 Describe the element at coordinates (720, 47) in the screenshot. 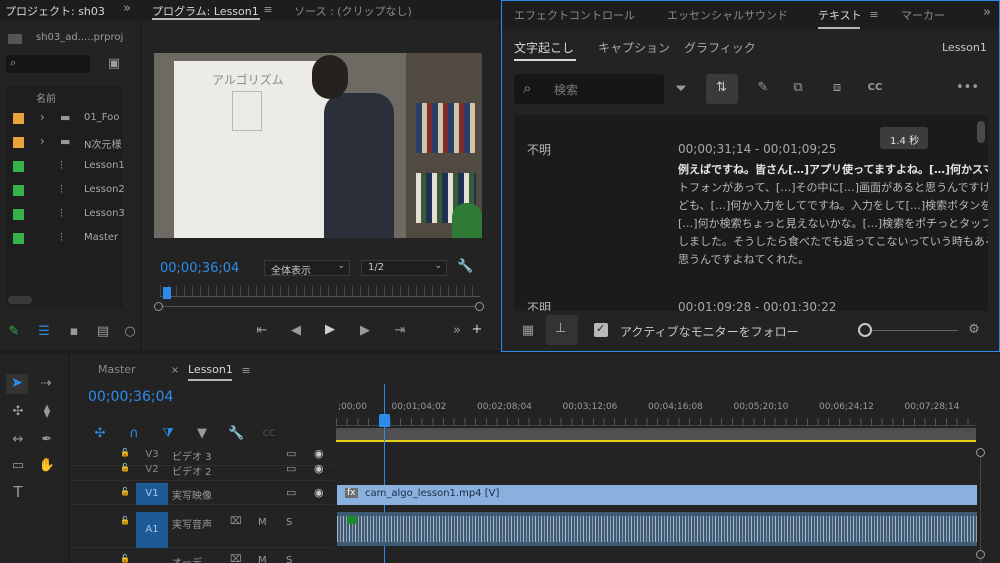

I see `subtab-graphics: グラフィック` at that location.